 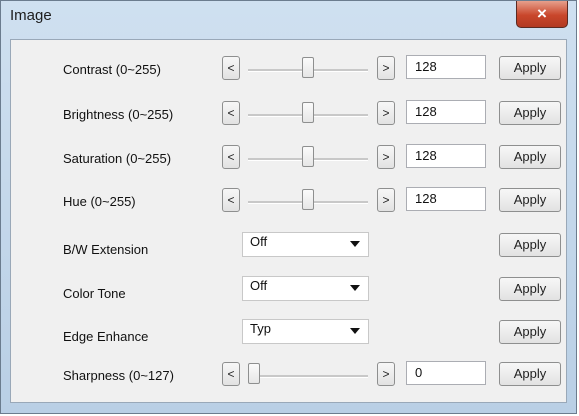 What do you see at coordinates (94, 293) in the screenshot?
I see `color-tone-label: Color Tone` at bounding box center [94, 293].